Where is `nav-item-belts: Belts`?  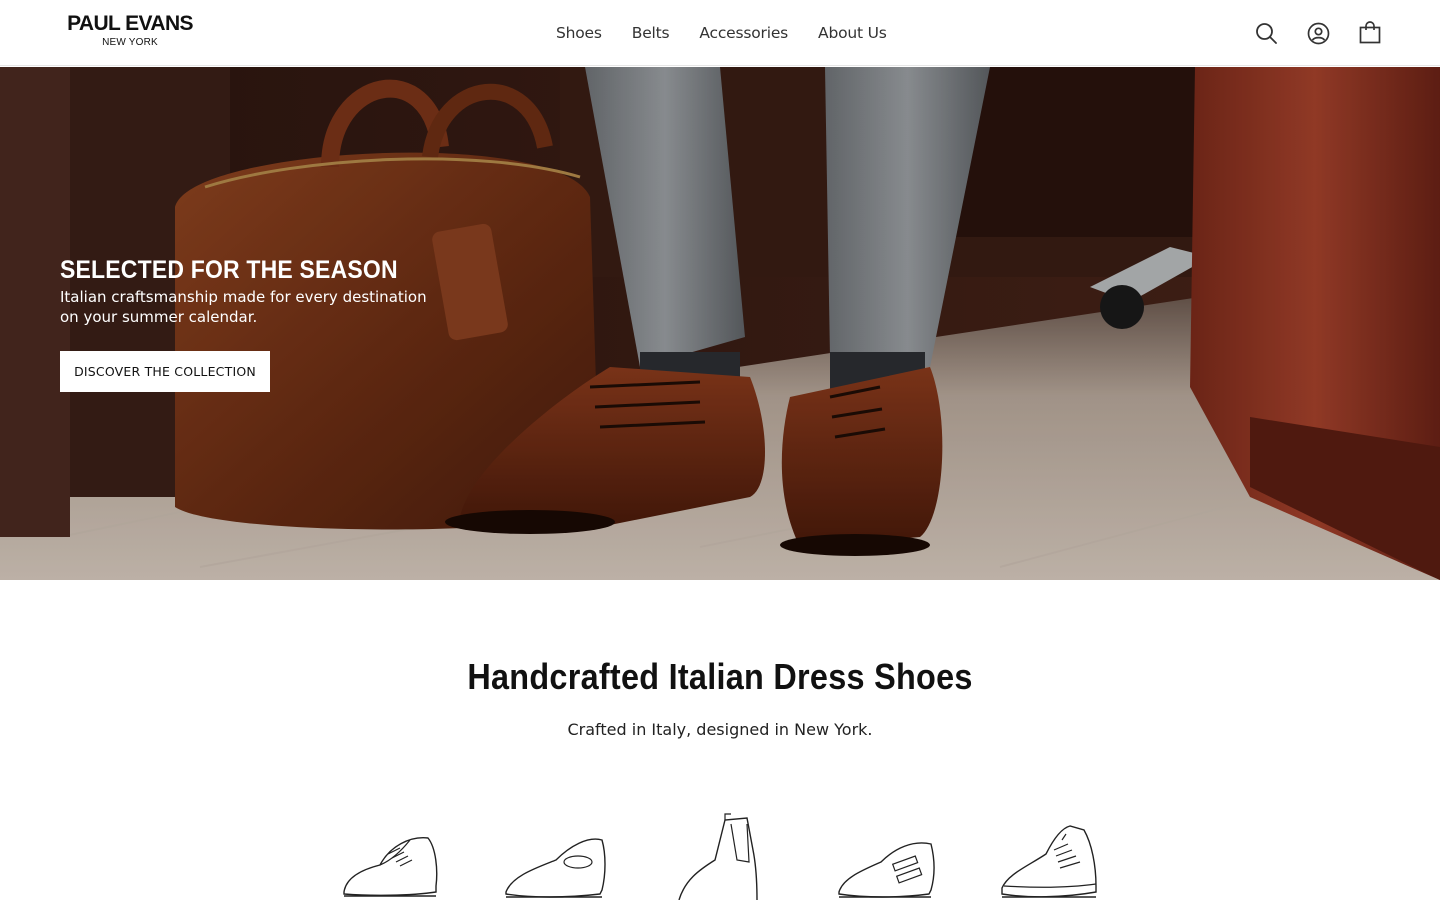 nav-item-belts: Belts is located at coordinates (651, 33).